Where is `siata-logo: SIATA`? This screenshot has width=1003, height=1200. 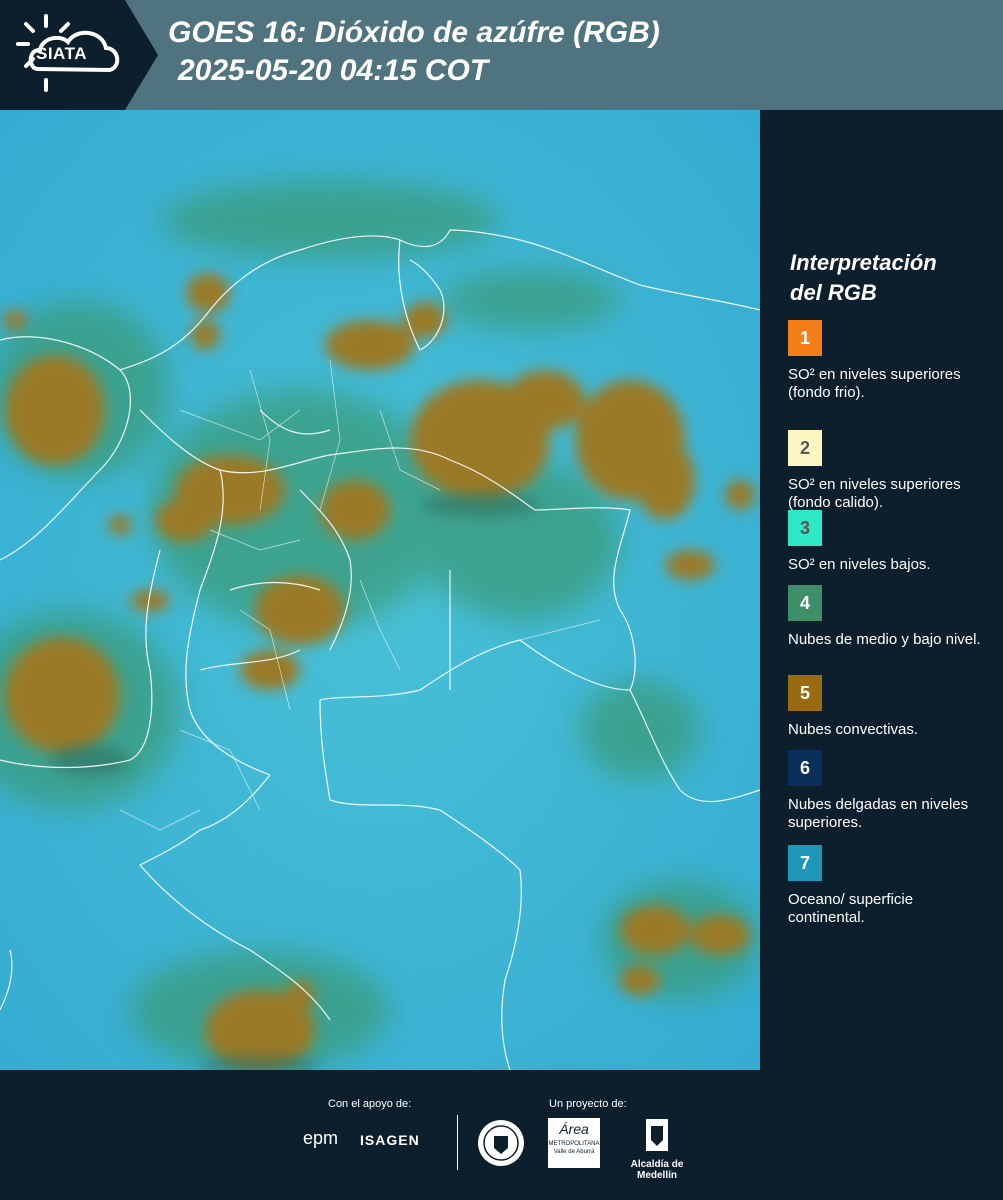 siata-logo: SIATA is located at coordinates (79, 55).